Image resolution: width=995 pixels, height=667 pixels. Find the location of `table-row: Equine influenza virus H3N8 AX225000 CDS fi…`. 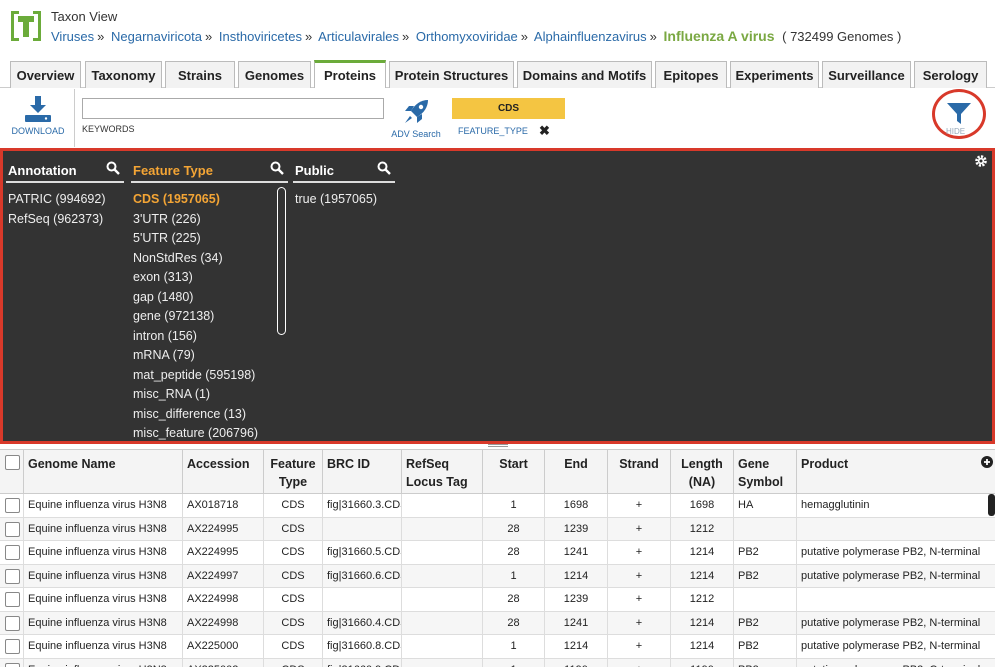

table-row: Equine influenza virus H3N8 AX225000 CDS fi… is located at coordinates (497, 647).